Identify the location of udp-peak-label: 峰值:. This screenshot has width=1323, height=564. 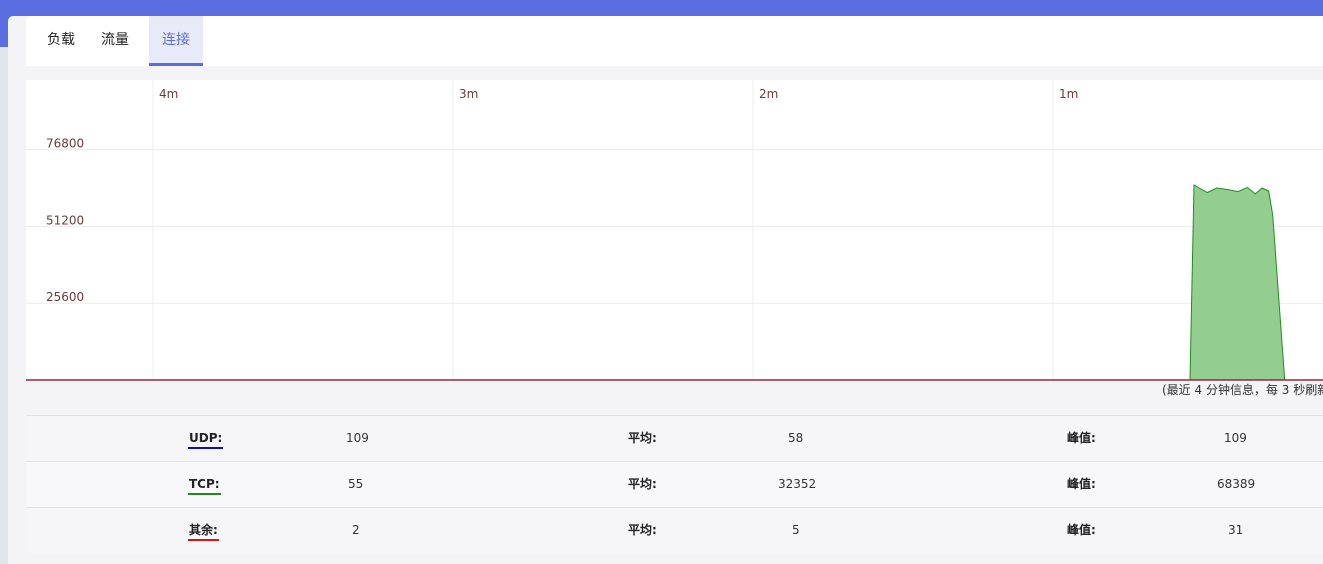
(1081, 438).